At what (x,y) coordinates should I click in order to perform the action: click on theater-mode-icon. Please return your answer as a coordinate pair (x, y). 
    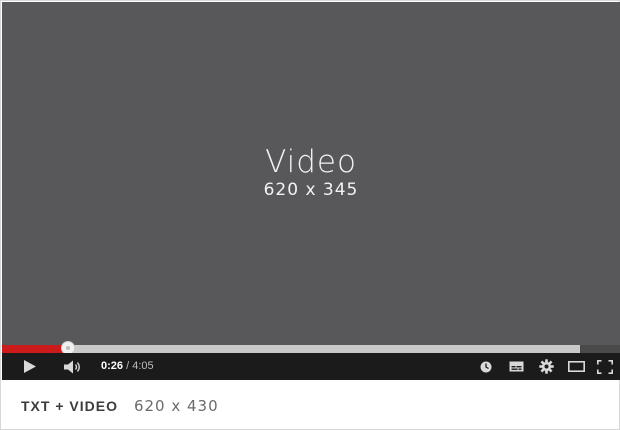
    Looking at the image, I should click on (576, 366).